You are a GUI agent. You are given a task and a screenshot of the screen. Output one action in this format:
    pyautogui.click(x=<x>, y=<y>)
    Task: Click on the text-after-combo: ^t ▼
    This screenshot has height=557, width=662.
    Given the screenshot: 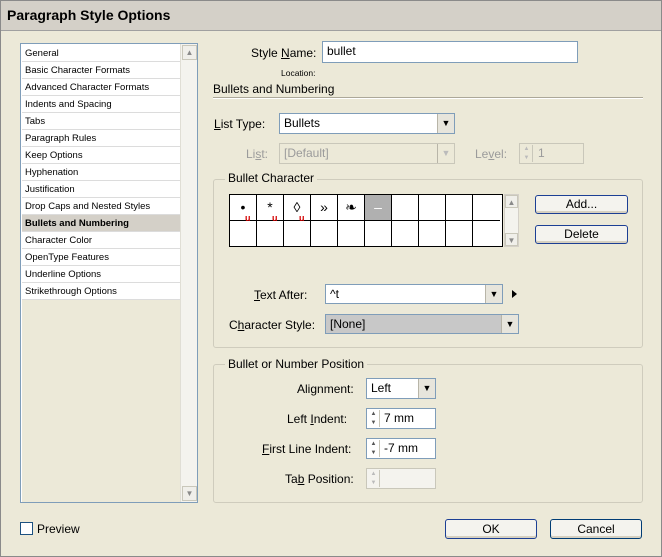 What is the action you would take?
    pyautogui.click(x=414, y=294)
    